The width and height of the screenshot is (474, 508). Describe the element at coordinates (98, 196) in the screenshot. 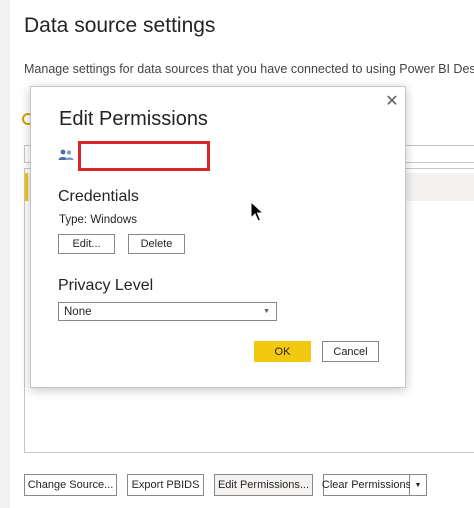

I see `credentials-heading: Credentials` at that location.